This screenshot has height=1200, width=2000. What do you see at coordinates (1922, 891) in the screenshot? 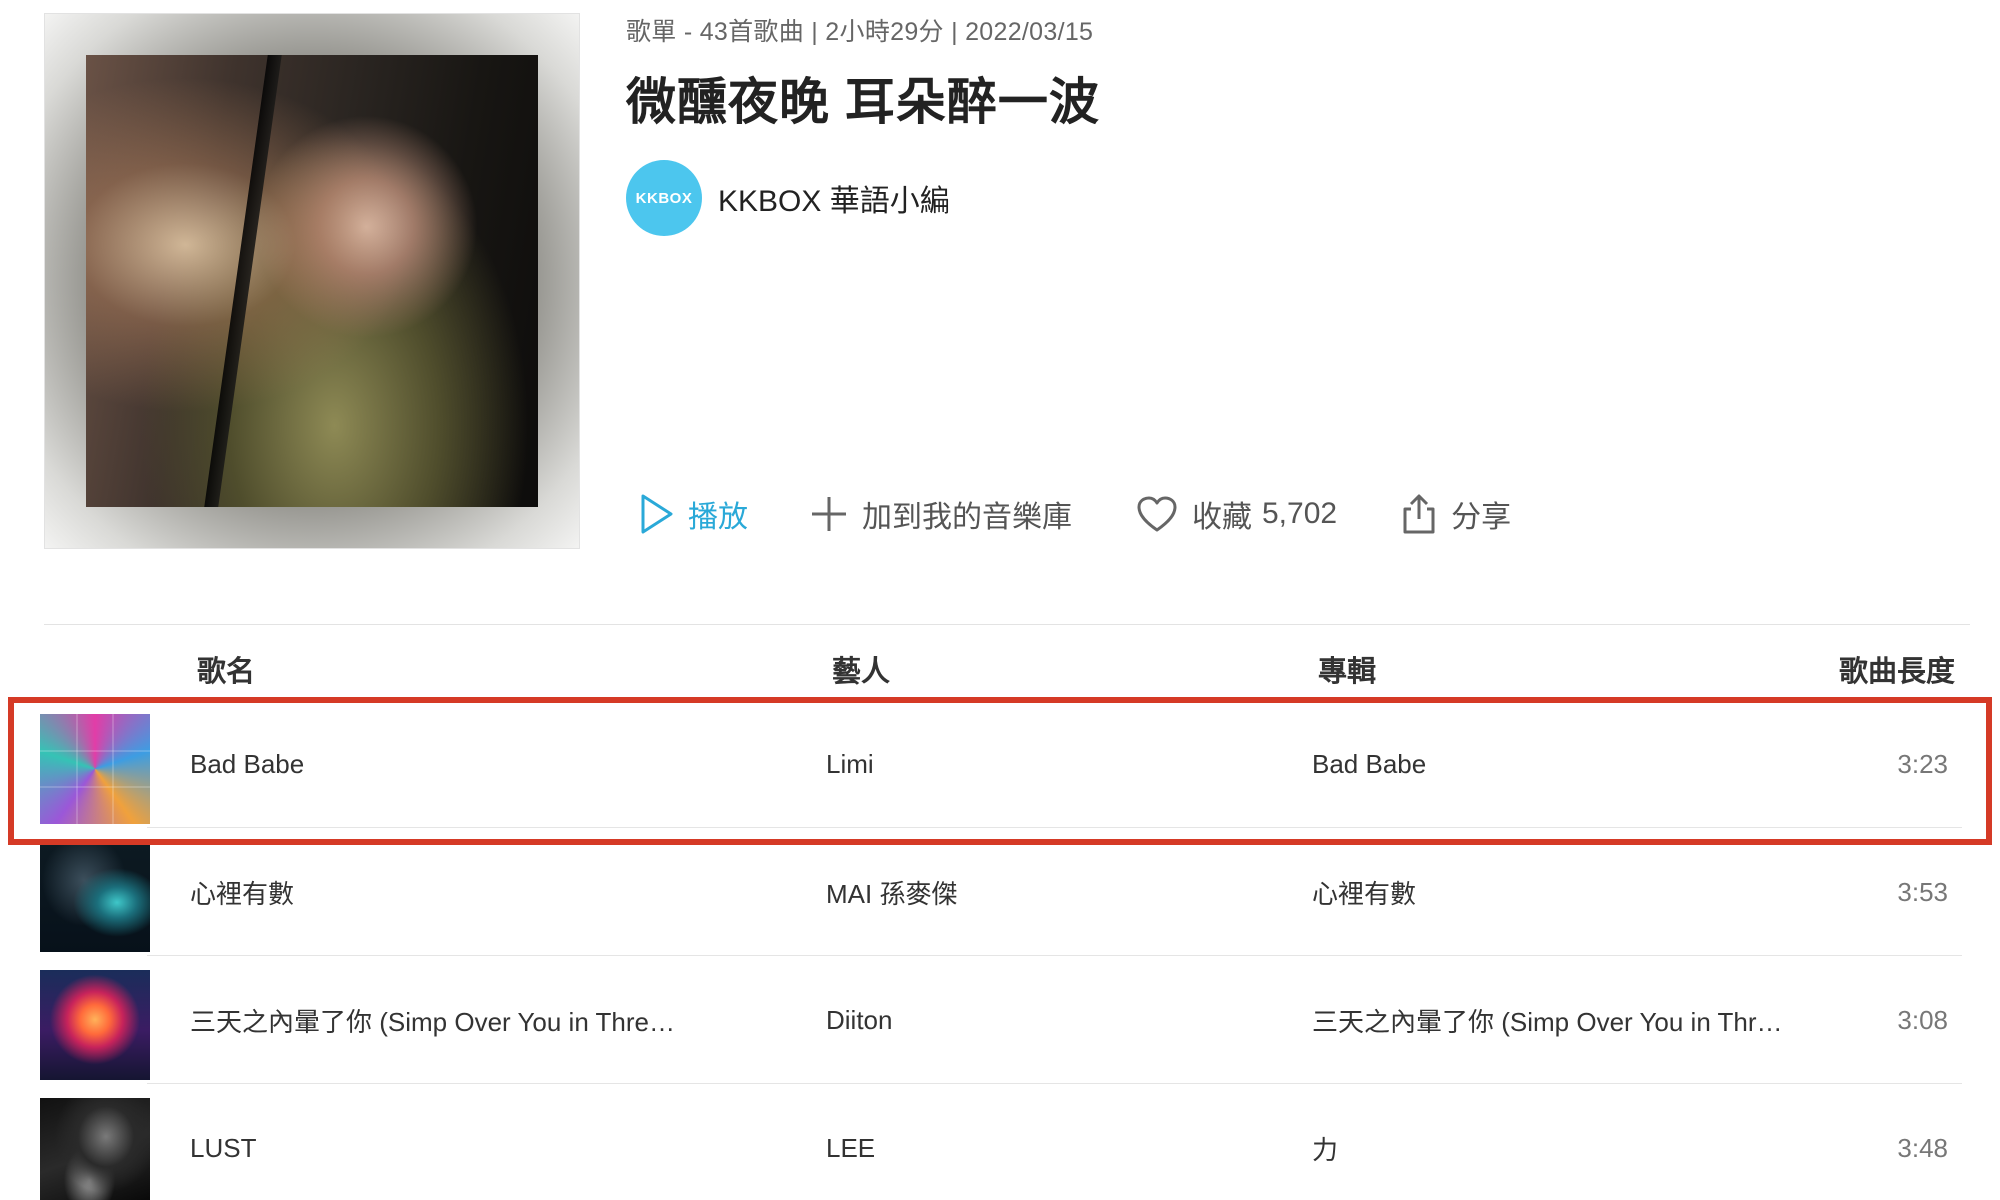
I see `song-length: 3:53` at bounding box center [1922, 891].